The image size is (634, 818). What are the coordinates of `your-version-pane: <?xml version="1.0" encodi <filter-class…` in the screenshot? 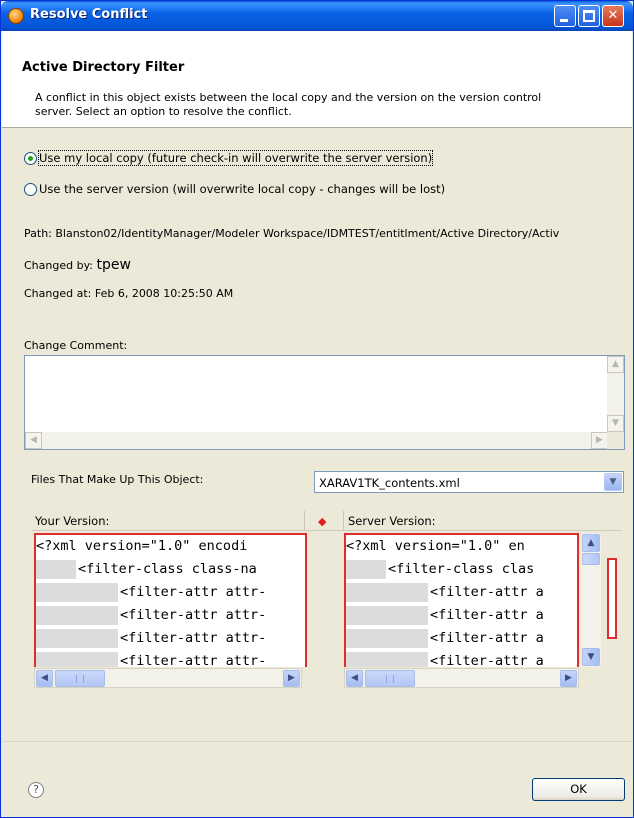 It's located at (170, 600).